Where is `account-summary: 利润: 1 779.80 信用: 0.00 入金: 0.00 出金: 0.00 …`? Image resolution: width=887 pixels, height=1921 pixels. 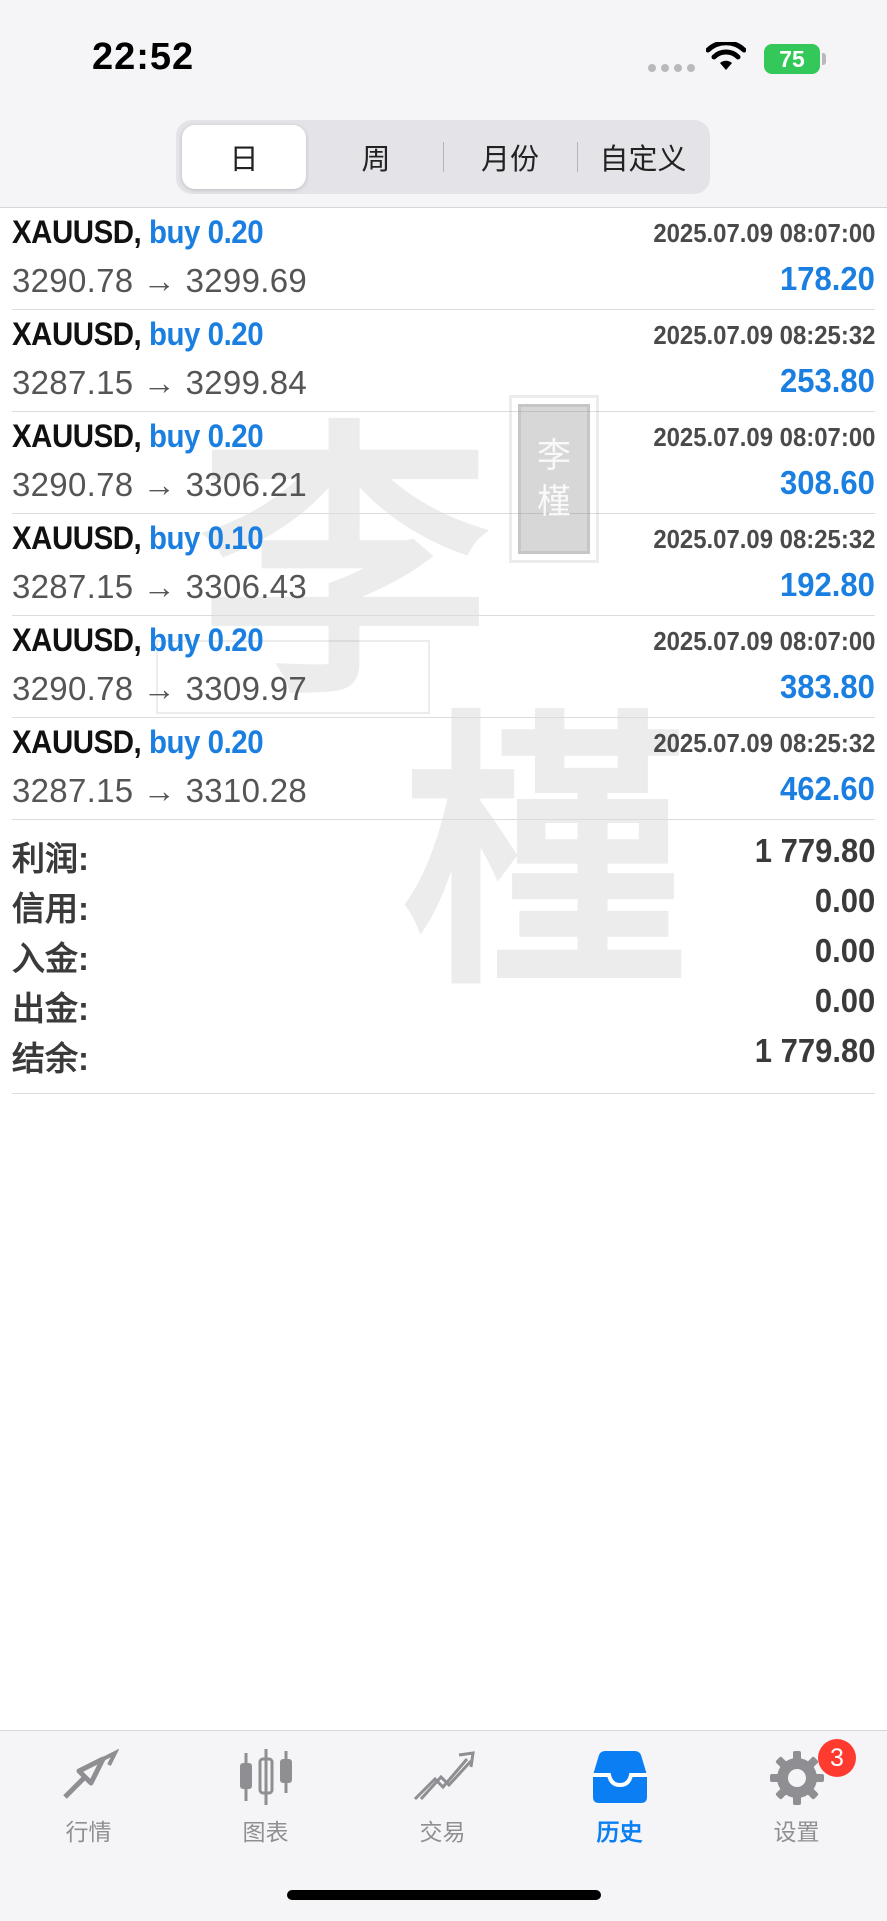 account-summary: 利润: 1 779.80 信用: 0.00 入金: 0.00 出金: 0.00 … is located at coordinates (443, 955).